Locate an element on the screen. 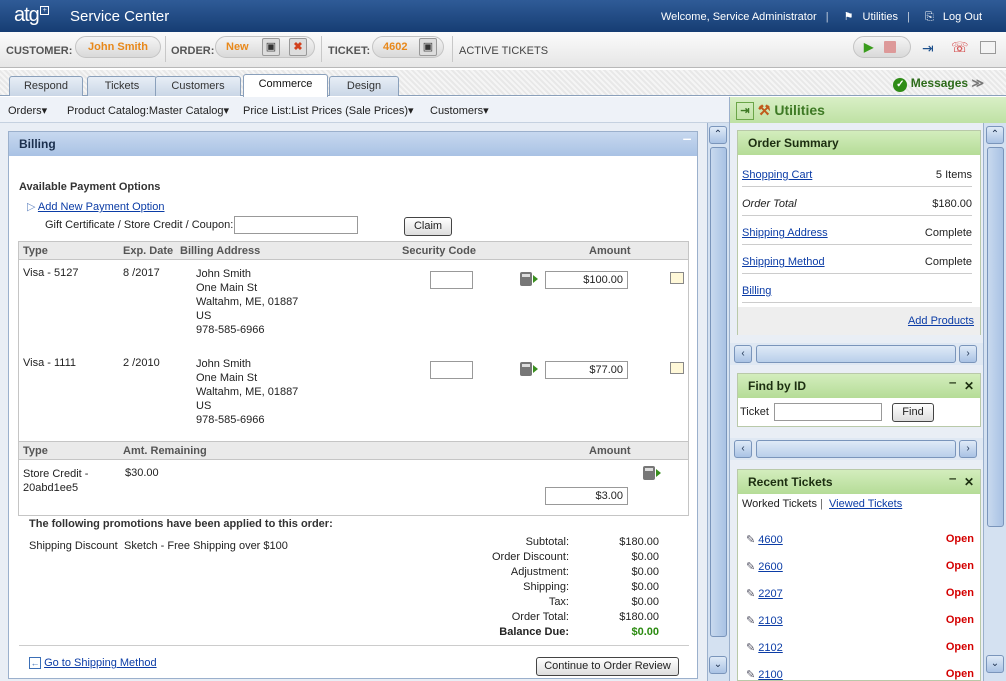 Image resolution: width=1006 pixels, height=681 pixels. cancel-order-icon: ✖ is located at coordinates (298, 47).